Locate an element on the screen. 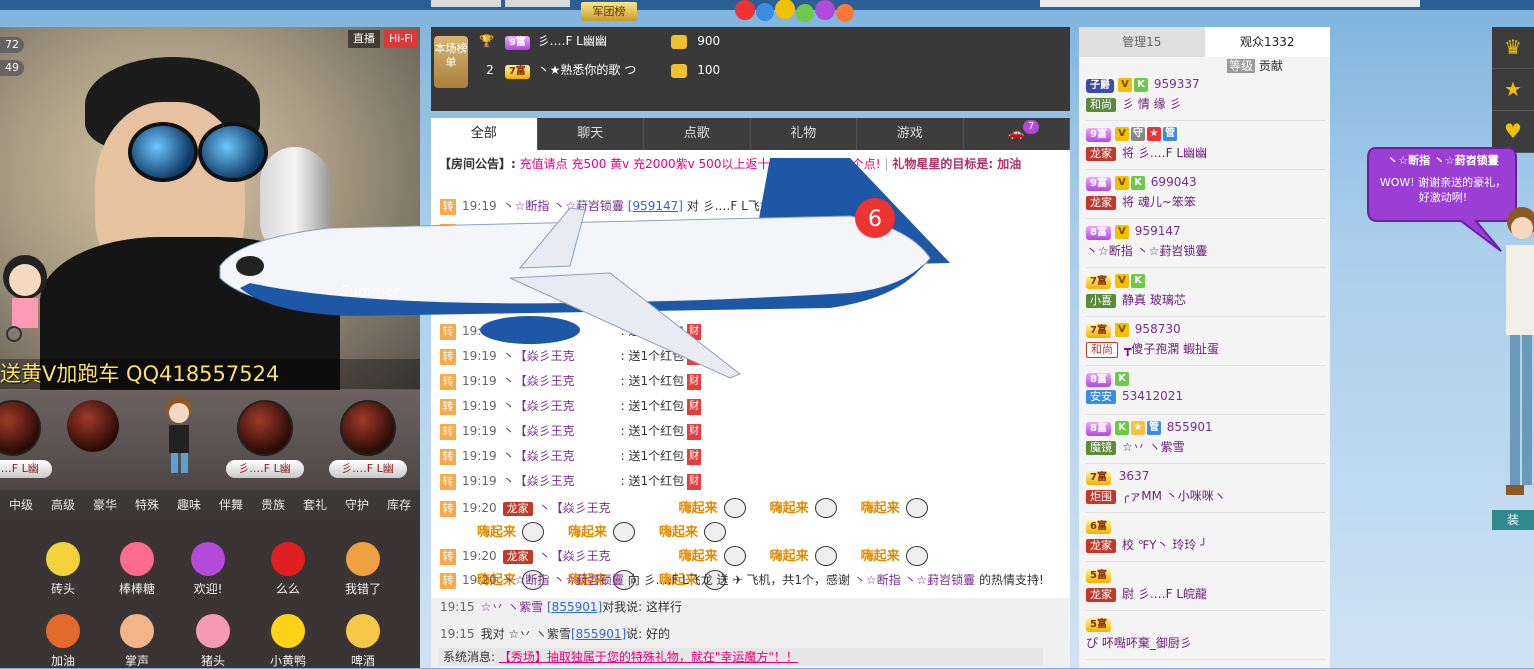 This screenshot has width=1534, height=669. gift-tab: 贵族 is located at coordinates (273, 505).